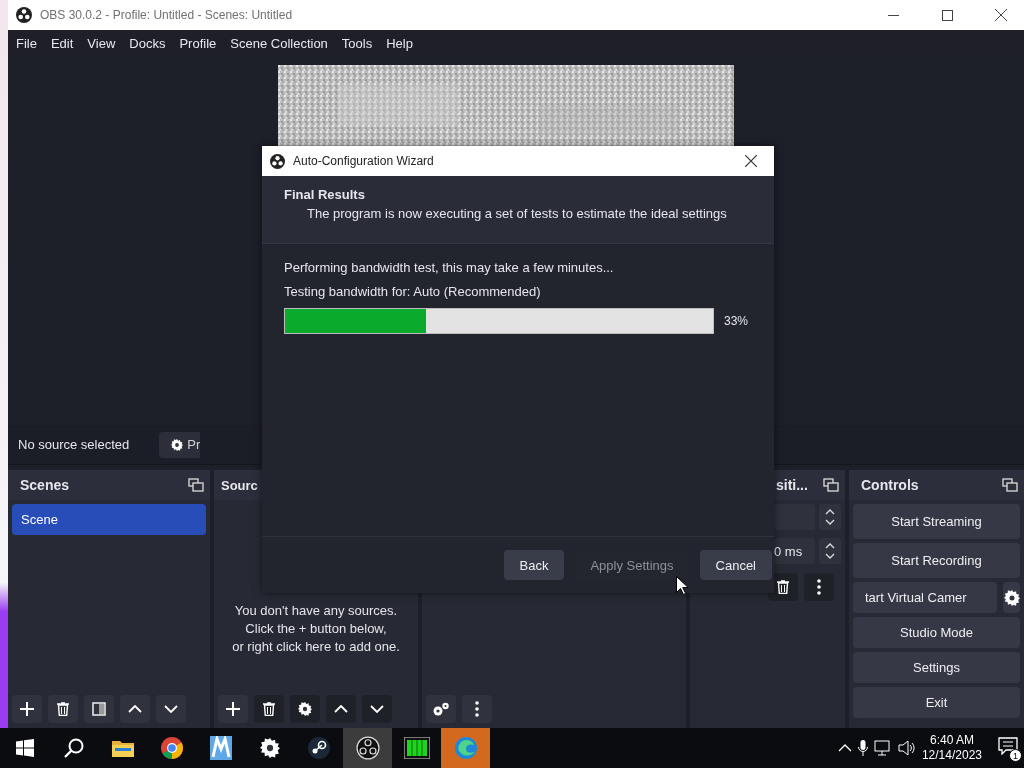 The width and height of the screenshot is (1024, 768). Describe the element at coordinates (62, 43) in the screenshot. I see `menu-item: Edit` at that location.